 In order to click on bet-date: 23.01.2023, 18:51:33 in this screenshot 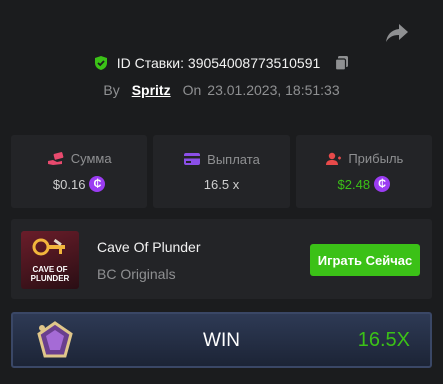, I will do `click(273, 90)`.